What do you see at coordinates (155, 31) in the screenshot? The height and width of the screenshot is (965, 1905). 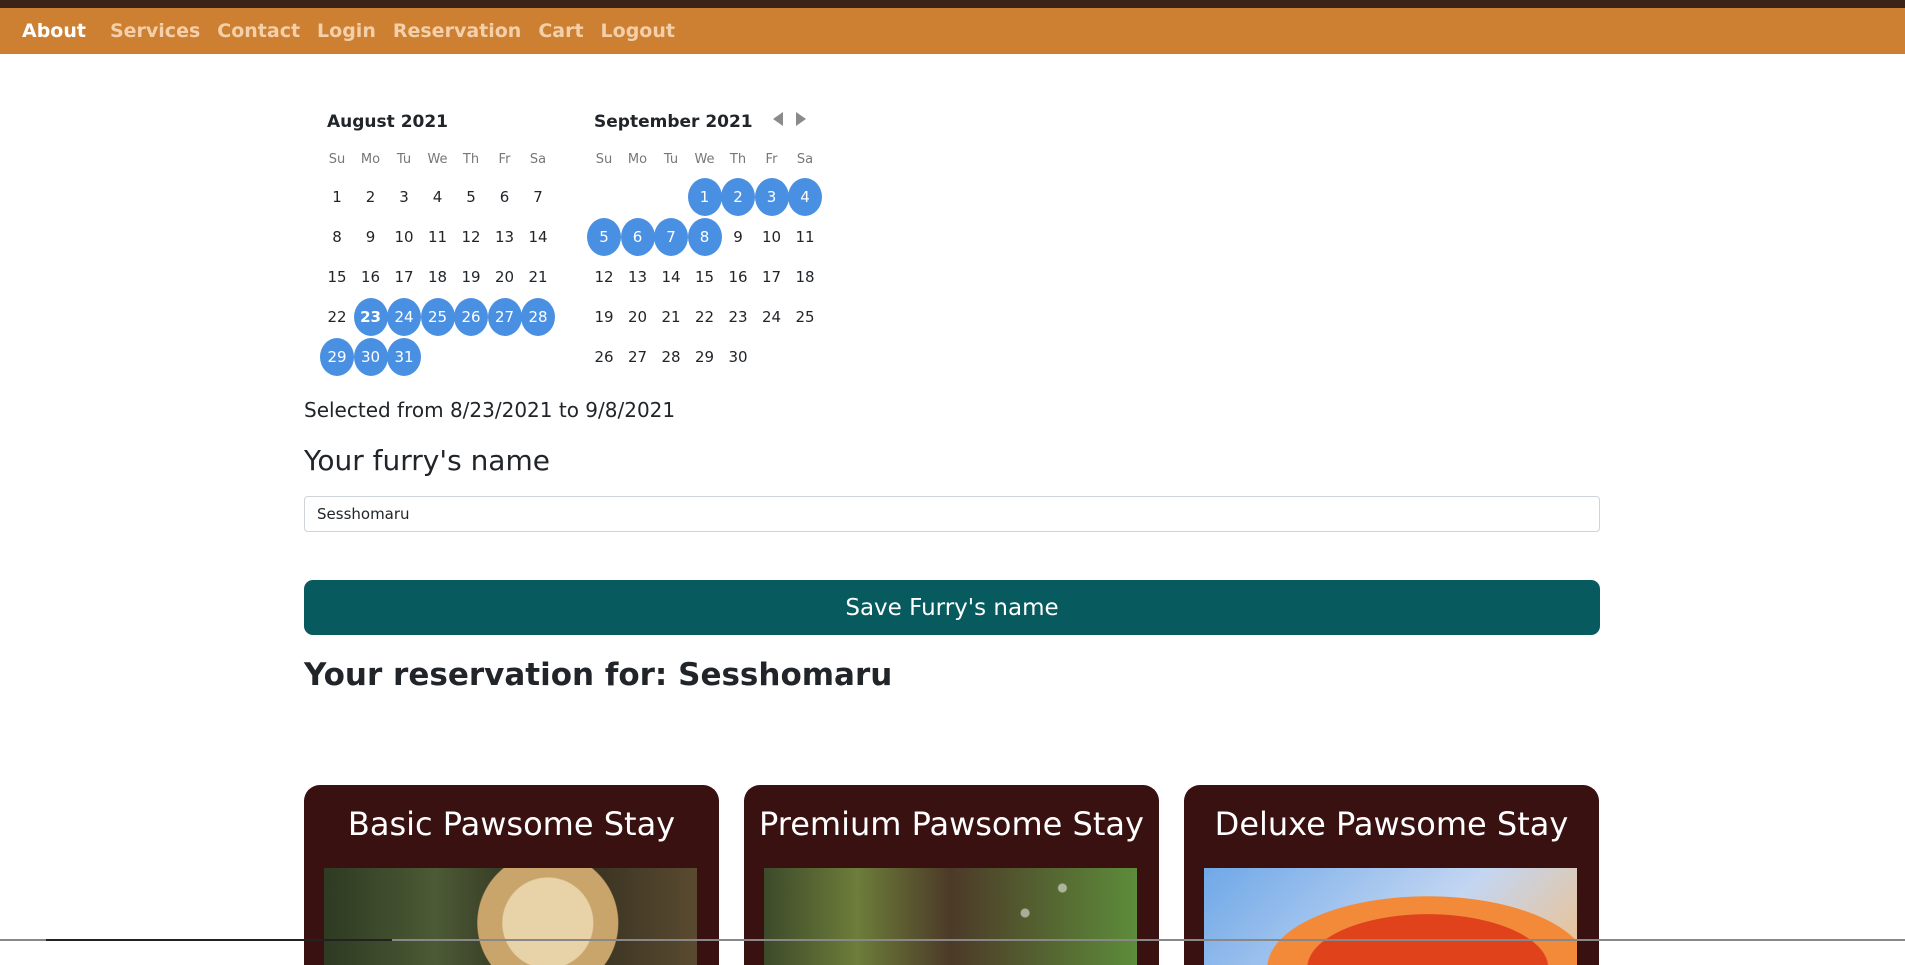 I see `nav-services-link: Services` at bounding box center [155, 31].